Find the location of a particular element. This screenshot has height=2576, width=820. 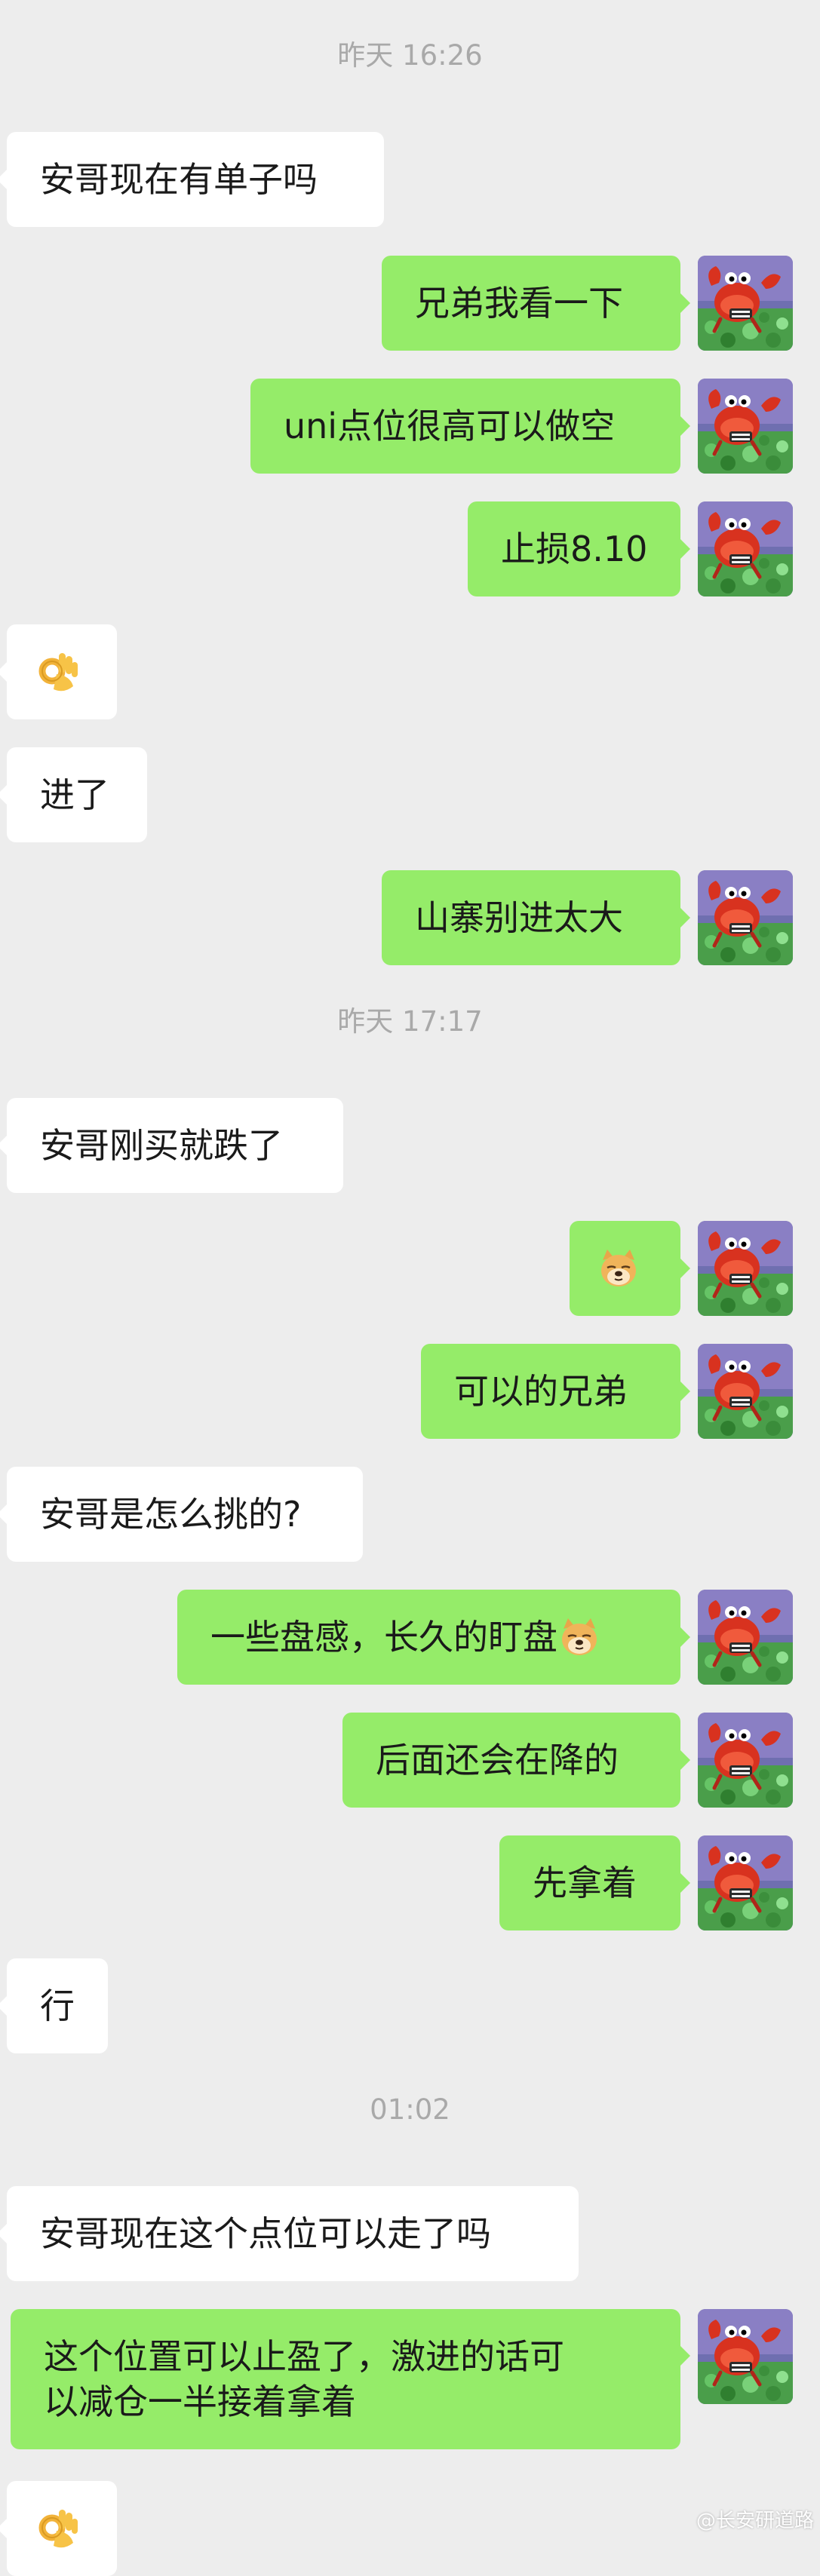

message-bubble-outgoing: 一些盘感，长久的盯盘 is located at coordinates (433, 1637).